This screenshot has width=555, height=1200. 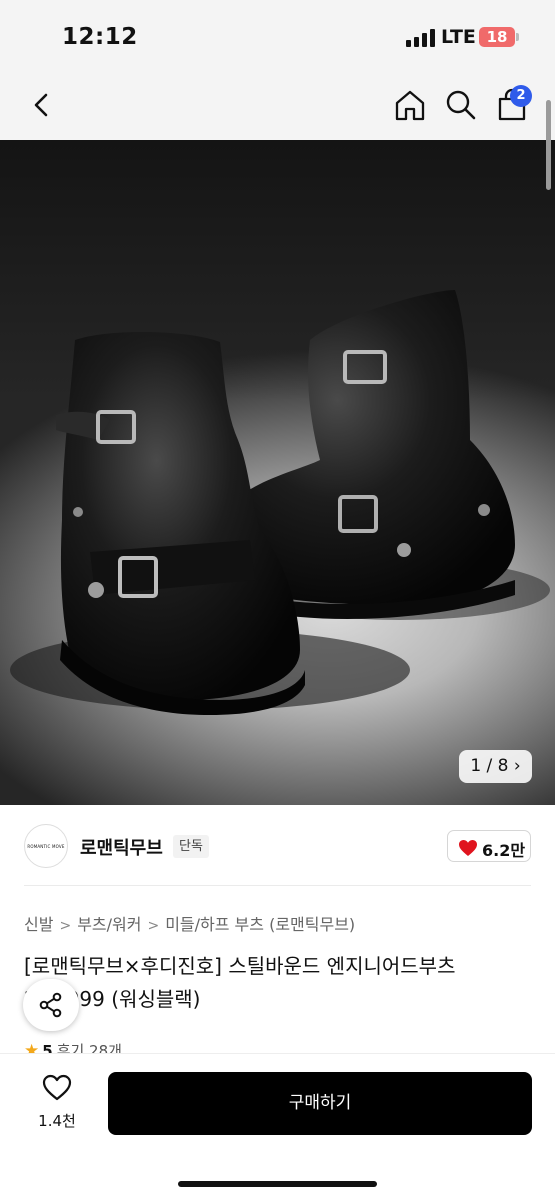 I want to click on battery-level: 18, so click(x=497, y=37).